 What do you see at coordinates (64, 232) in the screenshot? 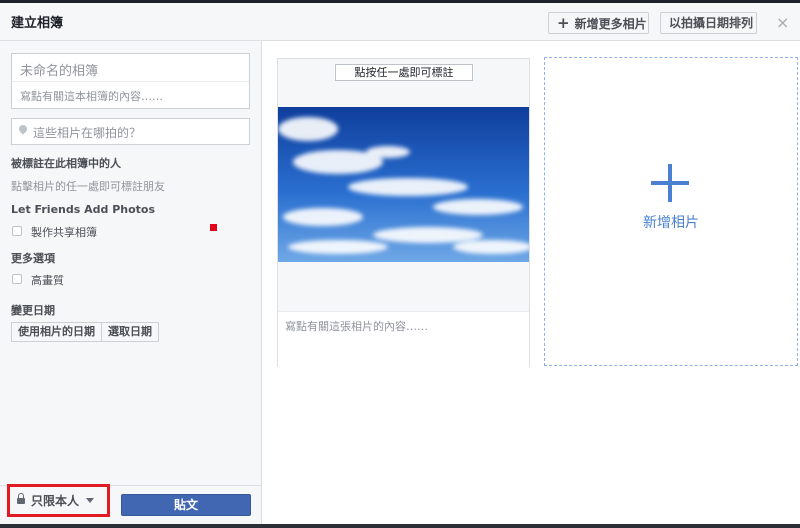
I see `shared-album-label: 製作共享相簿` at bounding box center [64, 232].